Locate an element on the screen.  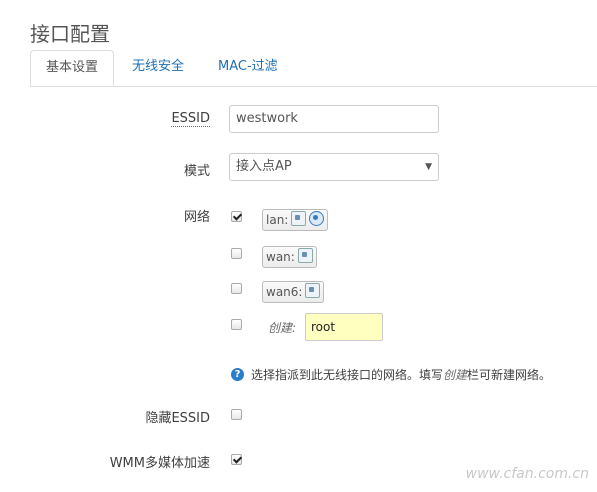
help-icon: ? is located at coordinates (237, 374).